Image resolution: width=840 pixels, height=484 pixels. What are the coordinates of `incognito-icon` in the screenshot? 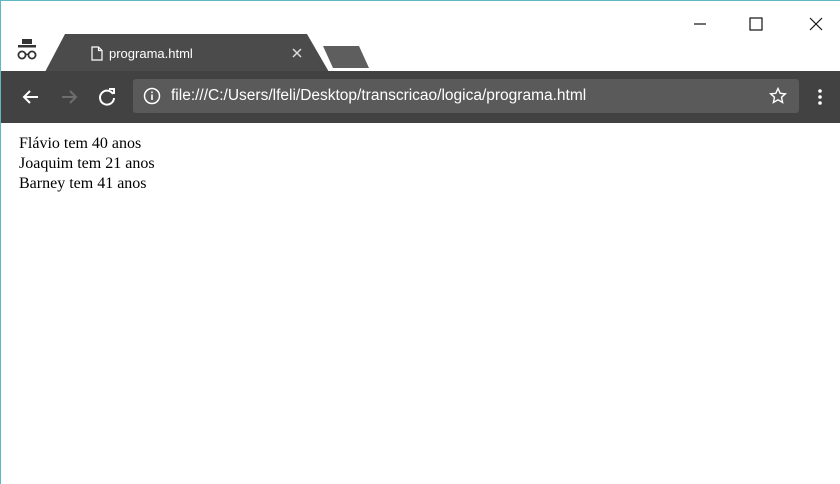 It's located at (27, 49).